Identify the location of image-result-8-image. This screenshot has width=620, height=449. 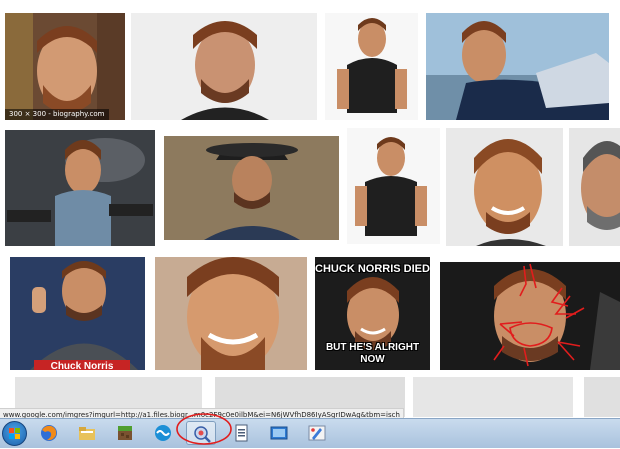
(504, 187).